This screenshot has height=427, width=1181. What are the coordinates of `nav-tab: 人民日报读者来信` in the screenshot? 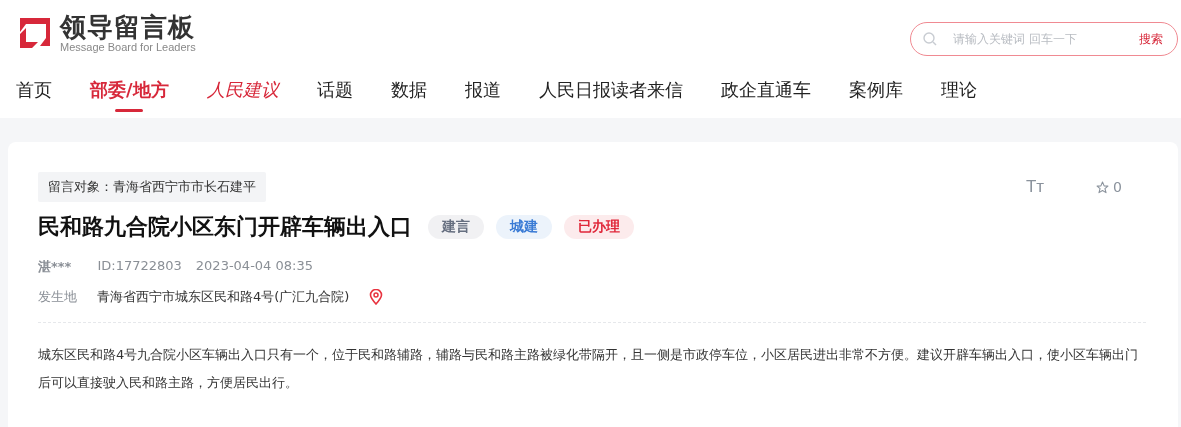 It's located at (610, 88).